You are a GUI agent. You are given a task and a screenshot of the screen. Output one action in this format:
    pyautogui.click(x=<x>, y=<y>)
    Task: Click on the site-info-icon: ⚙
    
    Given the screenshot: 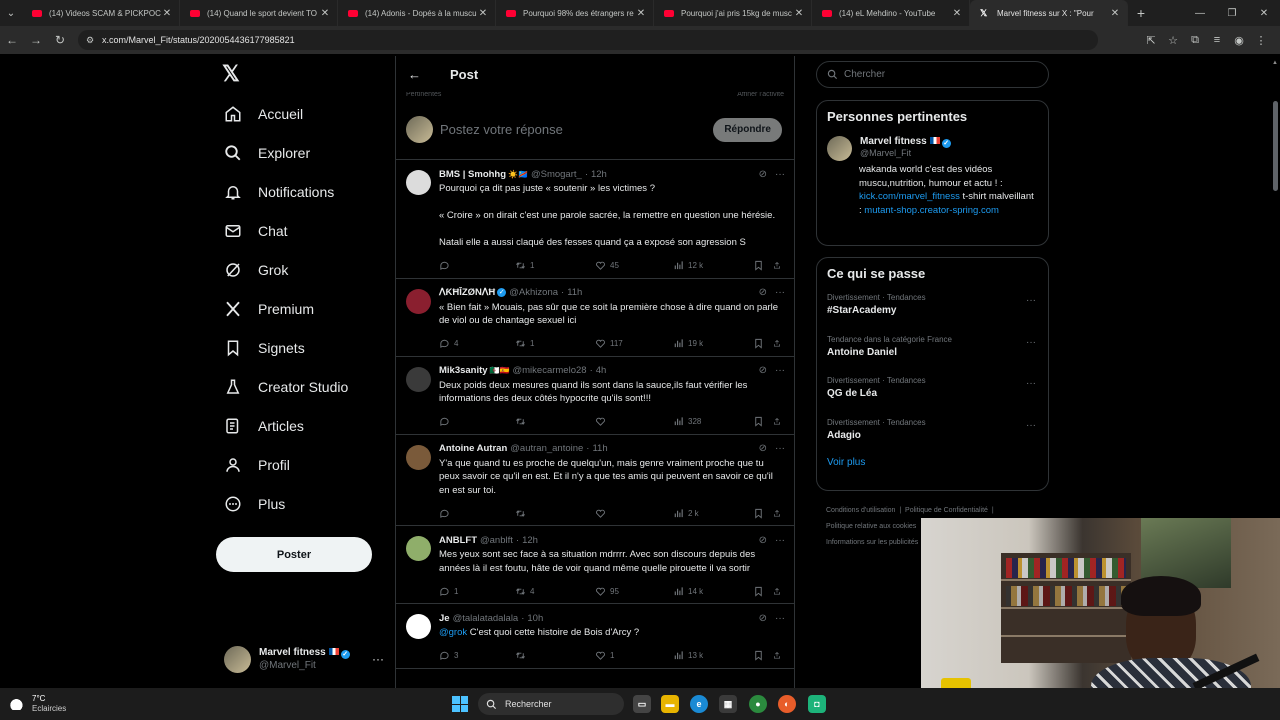 What is the action you would take?
    pyautogui.click(x=91, y=40)
    